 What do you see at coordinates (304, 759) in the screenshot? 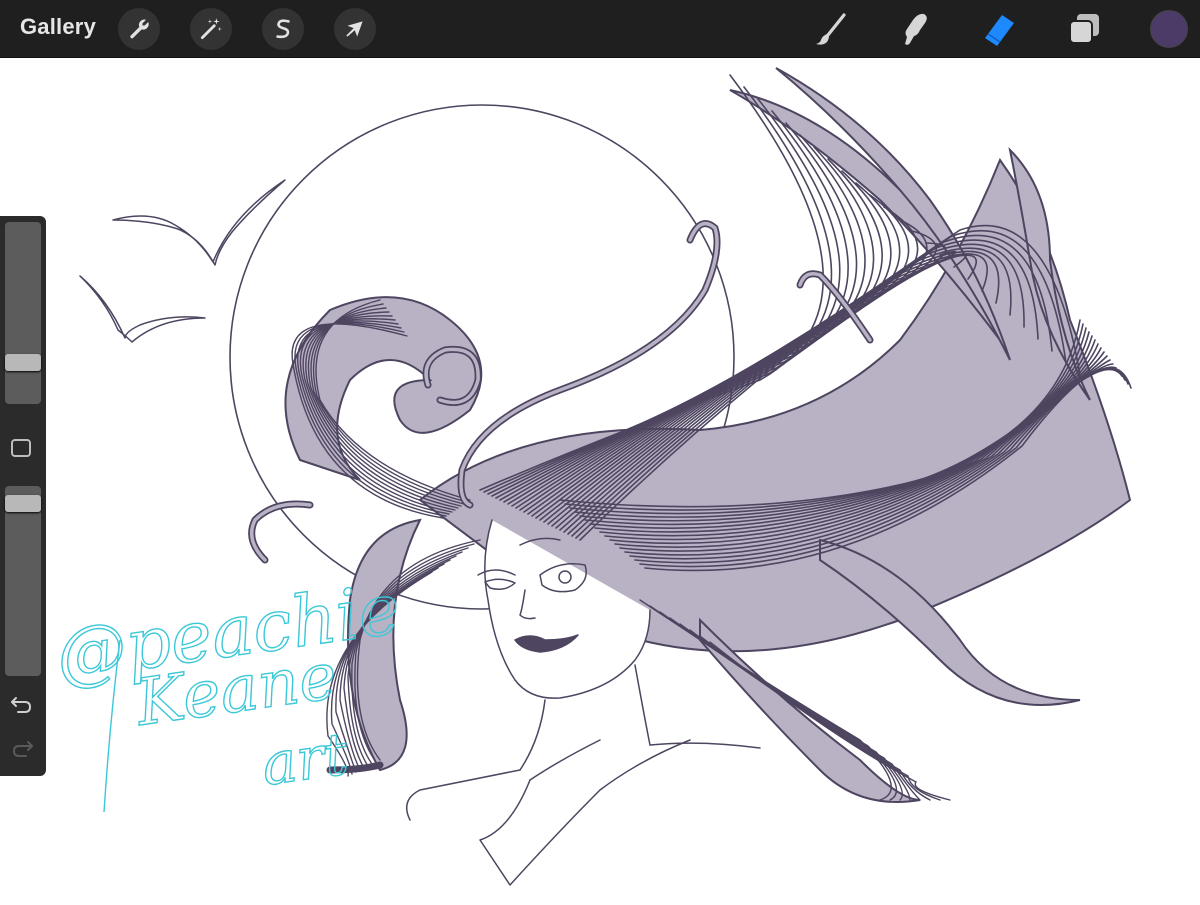
I see `svg-text: art` at bounding box center [304, 759].